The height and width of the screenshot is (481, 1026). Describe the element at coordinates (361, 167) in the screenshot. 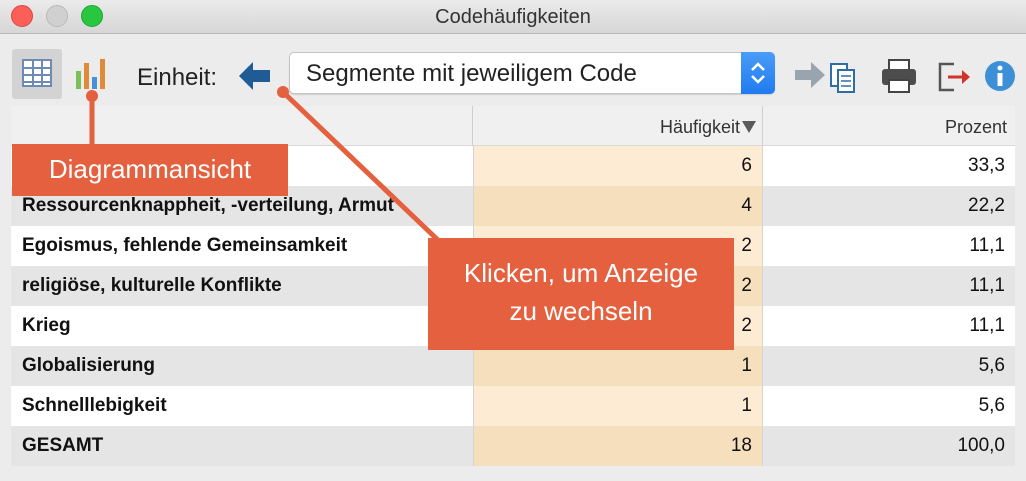

I see `callout-pointer-click` at that location.